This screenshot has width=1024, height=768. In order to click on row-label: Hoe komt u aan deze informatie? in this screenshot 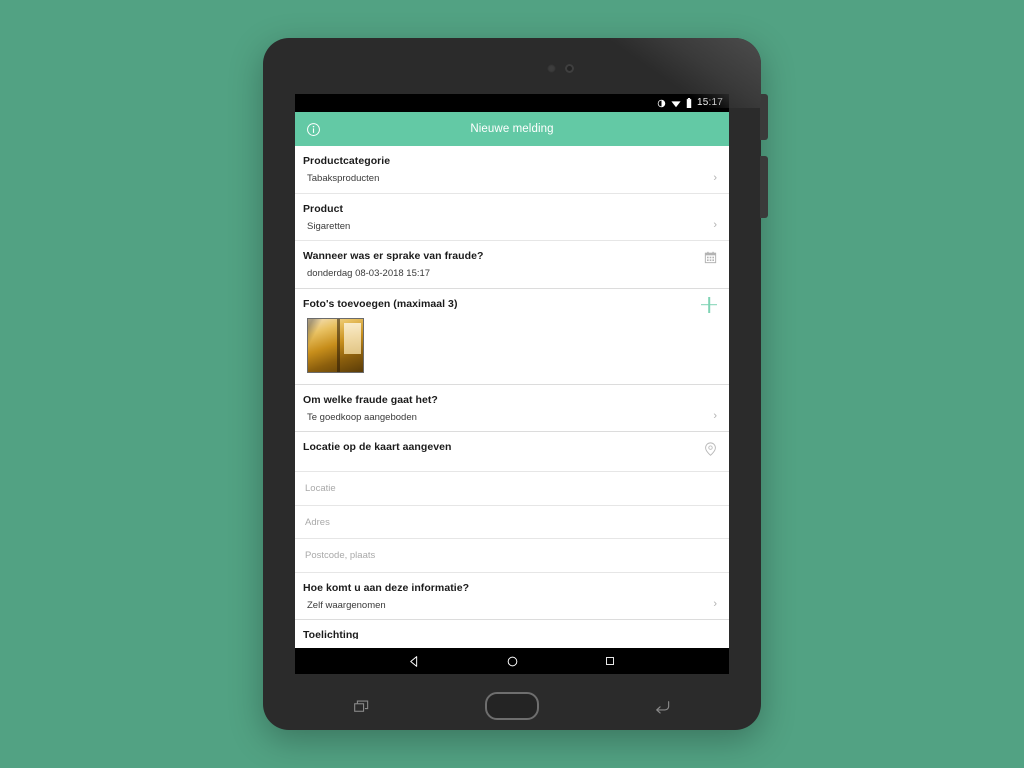, I will do `click(386, 587)`.